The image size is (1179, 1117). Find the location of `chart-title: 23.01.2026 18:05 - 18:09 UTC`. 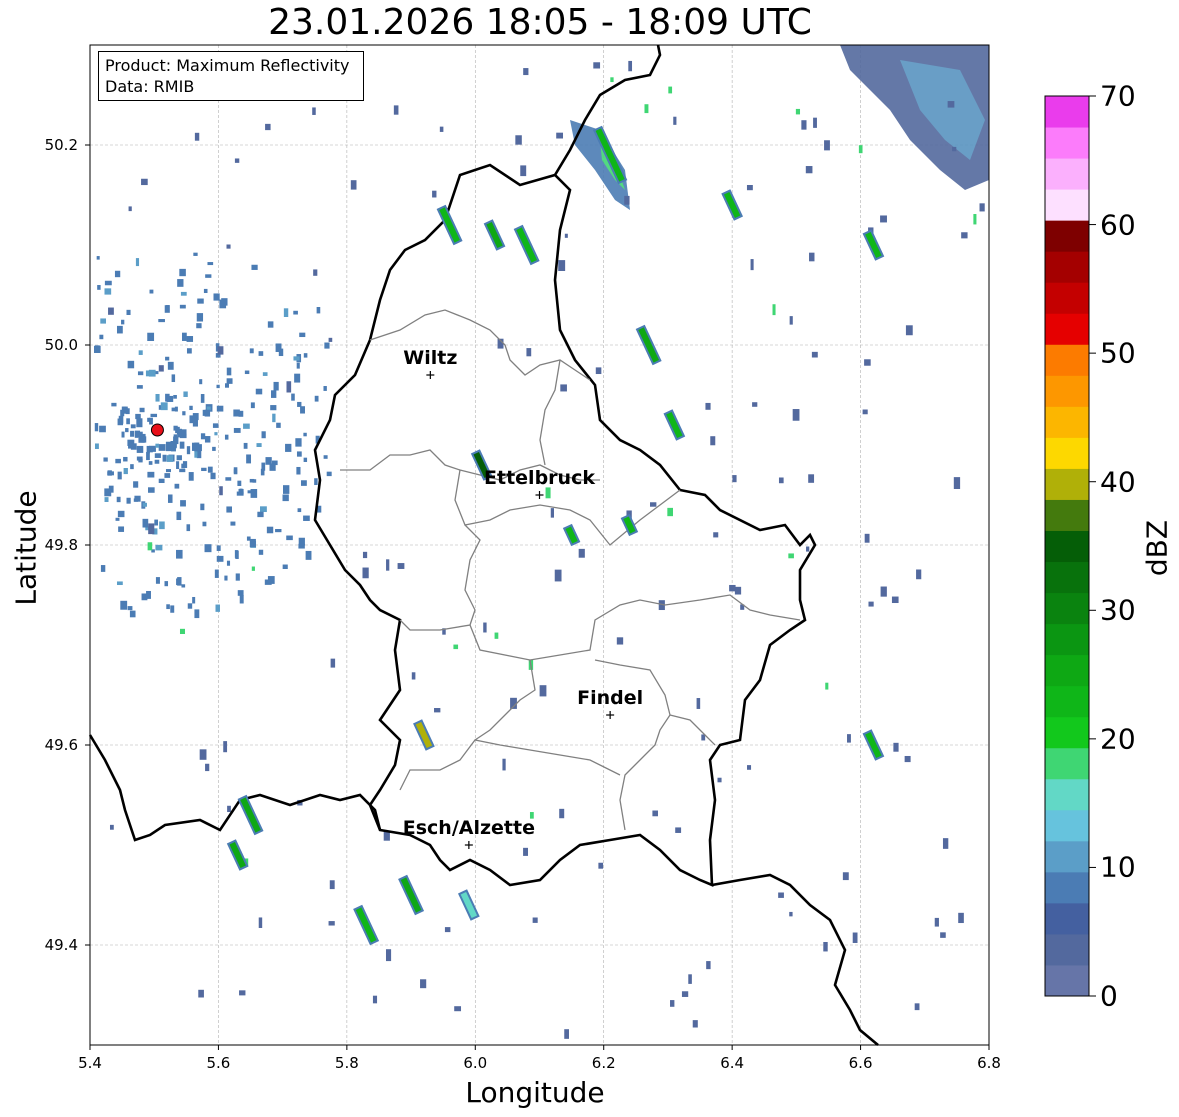

chart-title: 23.01.2026 18:05 - 18:09 UTC is located at coordinates (540, 22).